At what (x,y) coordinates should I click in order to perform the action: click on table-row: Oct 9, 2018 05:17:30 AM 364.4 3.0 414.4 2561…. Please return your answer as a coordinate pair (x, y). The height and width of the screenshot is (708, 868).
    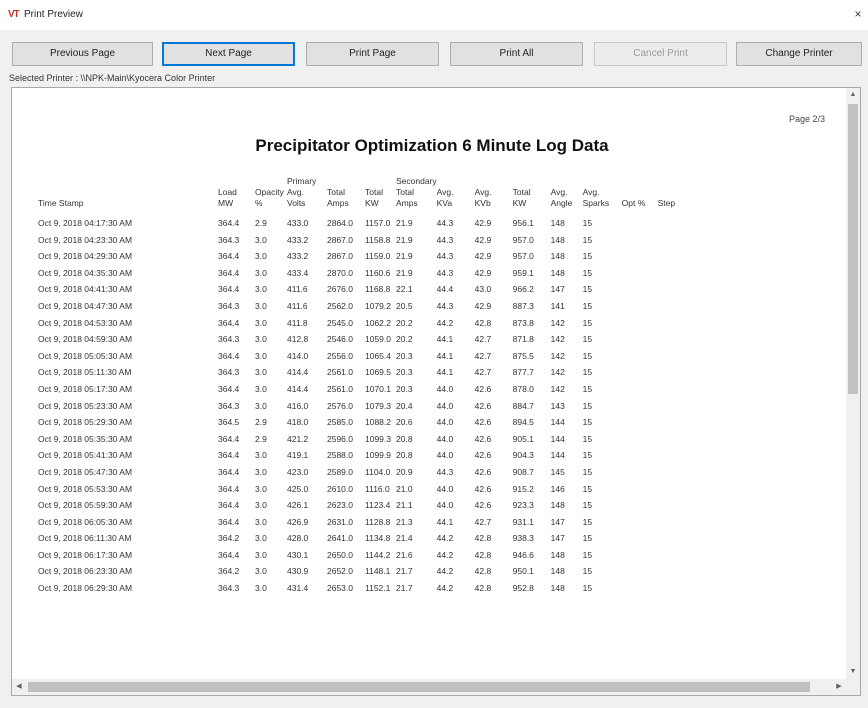
    Looking at the image, I should click on (363, 389).